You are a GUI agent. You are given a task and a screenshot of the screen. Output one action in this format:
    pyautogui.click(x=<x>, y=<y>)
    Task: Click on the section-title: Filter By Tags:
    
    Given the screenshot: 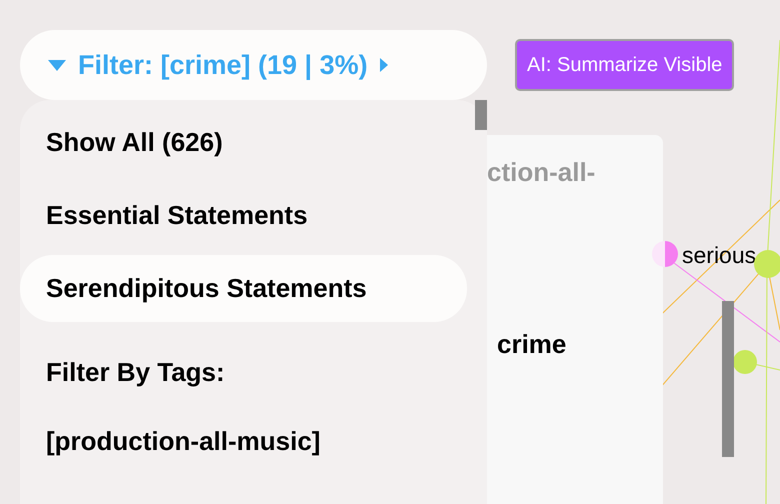 What is the action you would take?
    pyautogui.click(x=135, y=372)
    